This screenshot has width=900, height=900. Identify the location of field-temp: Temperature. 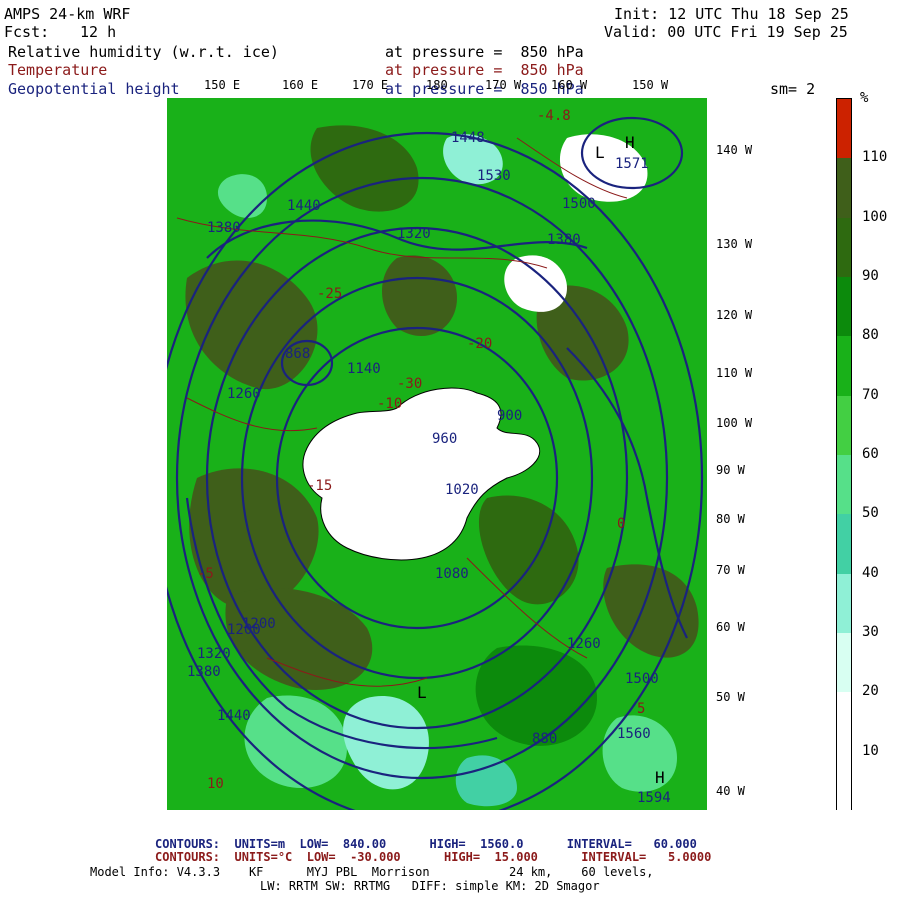
(58, 70).